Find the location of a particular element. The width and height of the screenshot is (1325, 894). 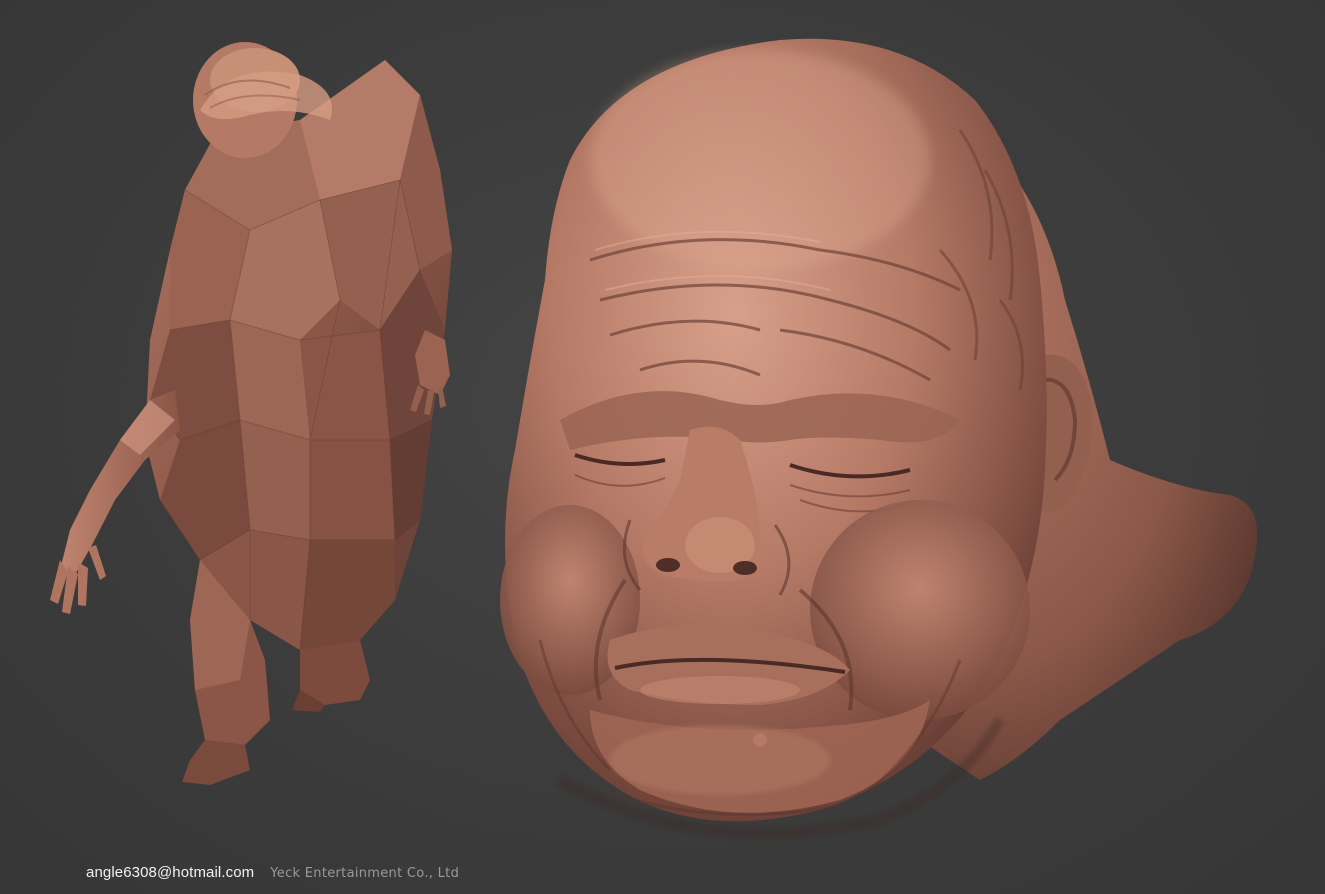

body-leg-right is located at coordinates (335, 672).